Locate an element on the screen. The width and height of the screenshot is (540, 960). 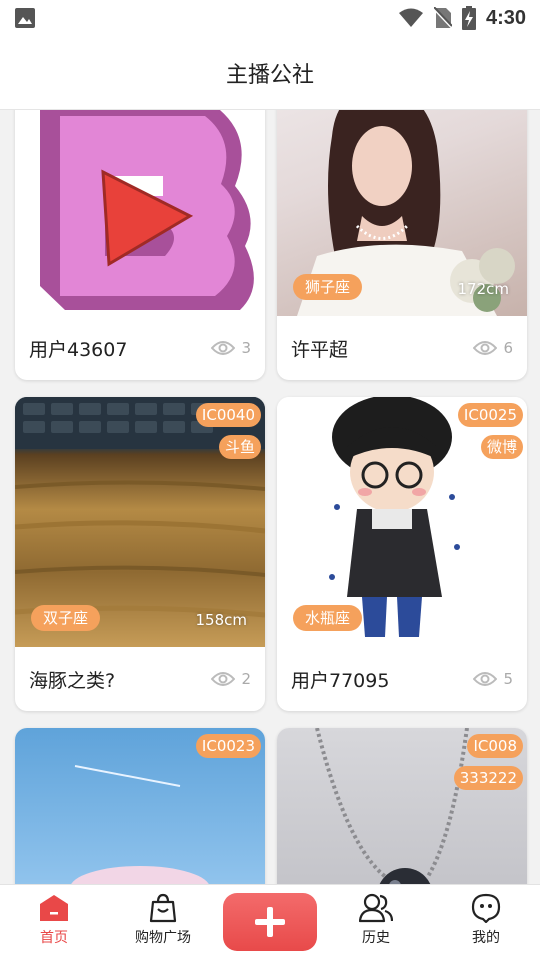
image-notification-icon is located at coordinates (25, 18).